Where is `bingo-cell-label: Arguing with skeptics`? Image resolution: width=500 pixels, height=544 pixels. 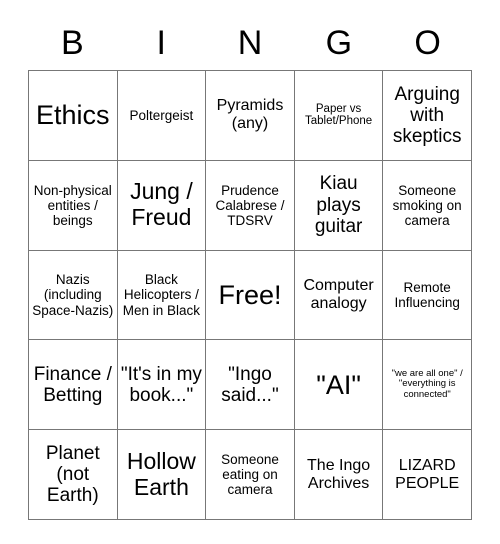 bingo-cell-label: Arguing with skeptics is located at coordinates (427, 115).